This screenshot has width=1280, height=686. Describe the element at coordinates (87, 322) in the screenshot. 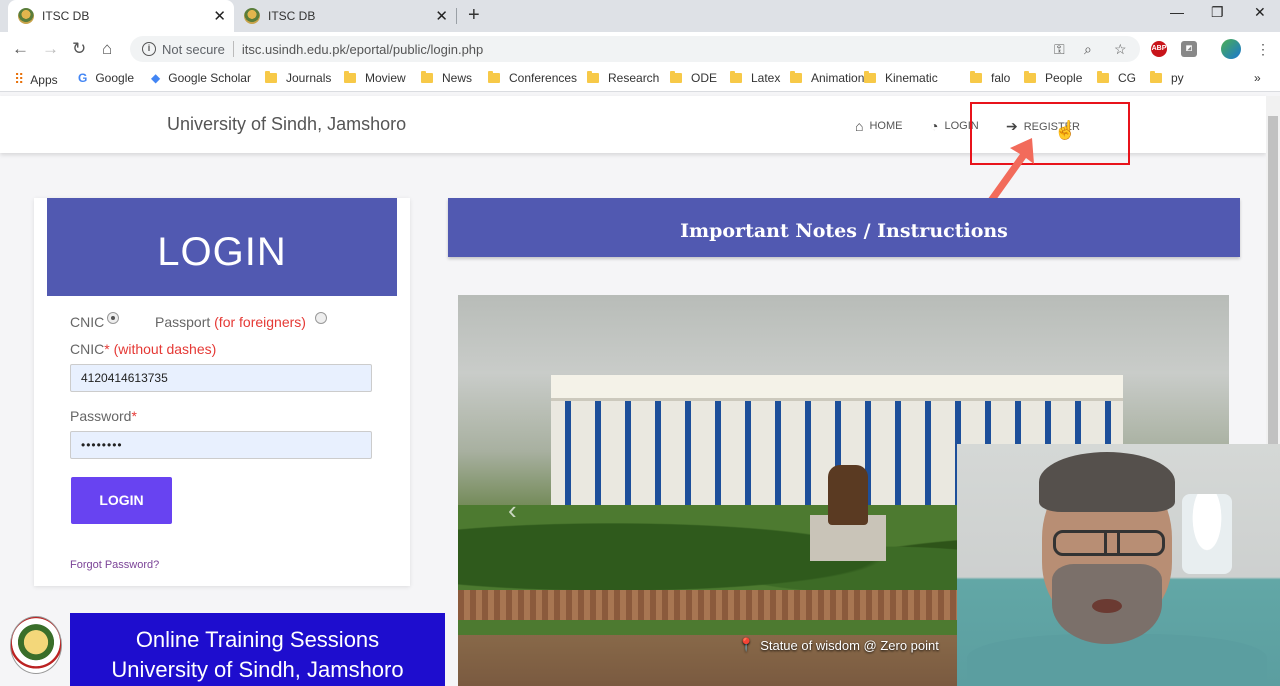

I see `radio-cnic-label: CNIC` at that location.